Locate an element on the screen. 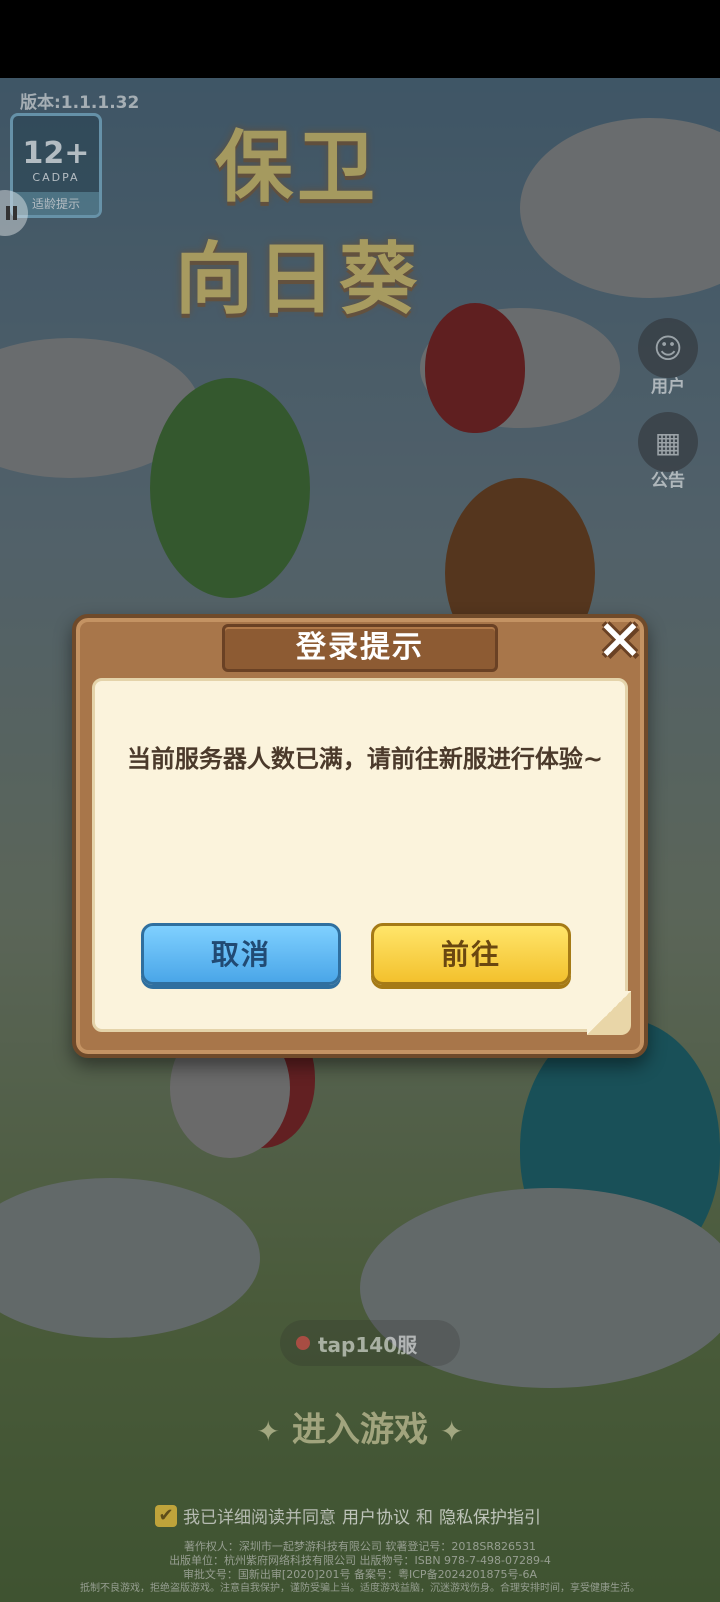  footer-line: 著作权人：深圳市一起梦游科技有限公司 软著登记号：2018SR826531 is located at coordinates (360, 1546).